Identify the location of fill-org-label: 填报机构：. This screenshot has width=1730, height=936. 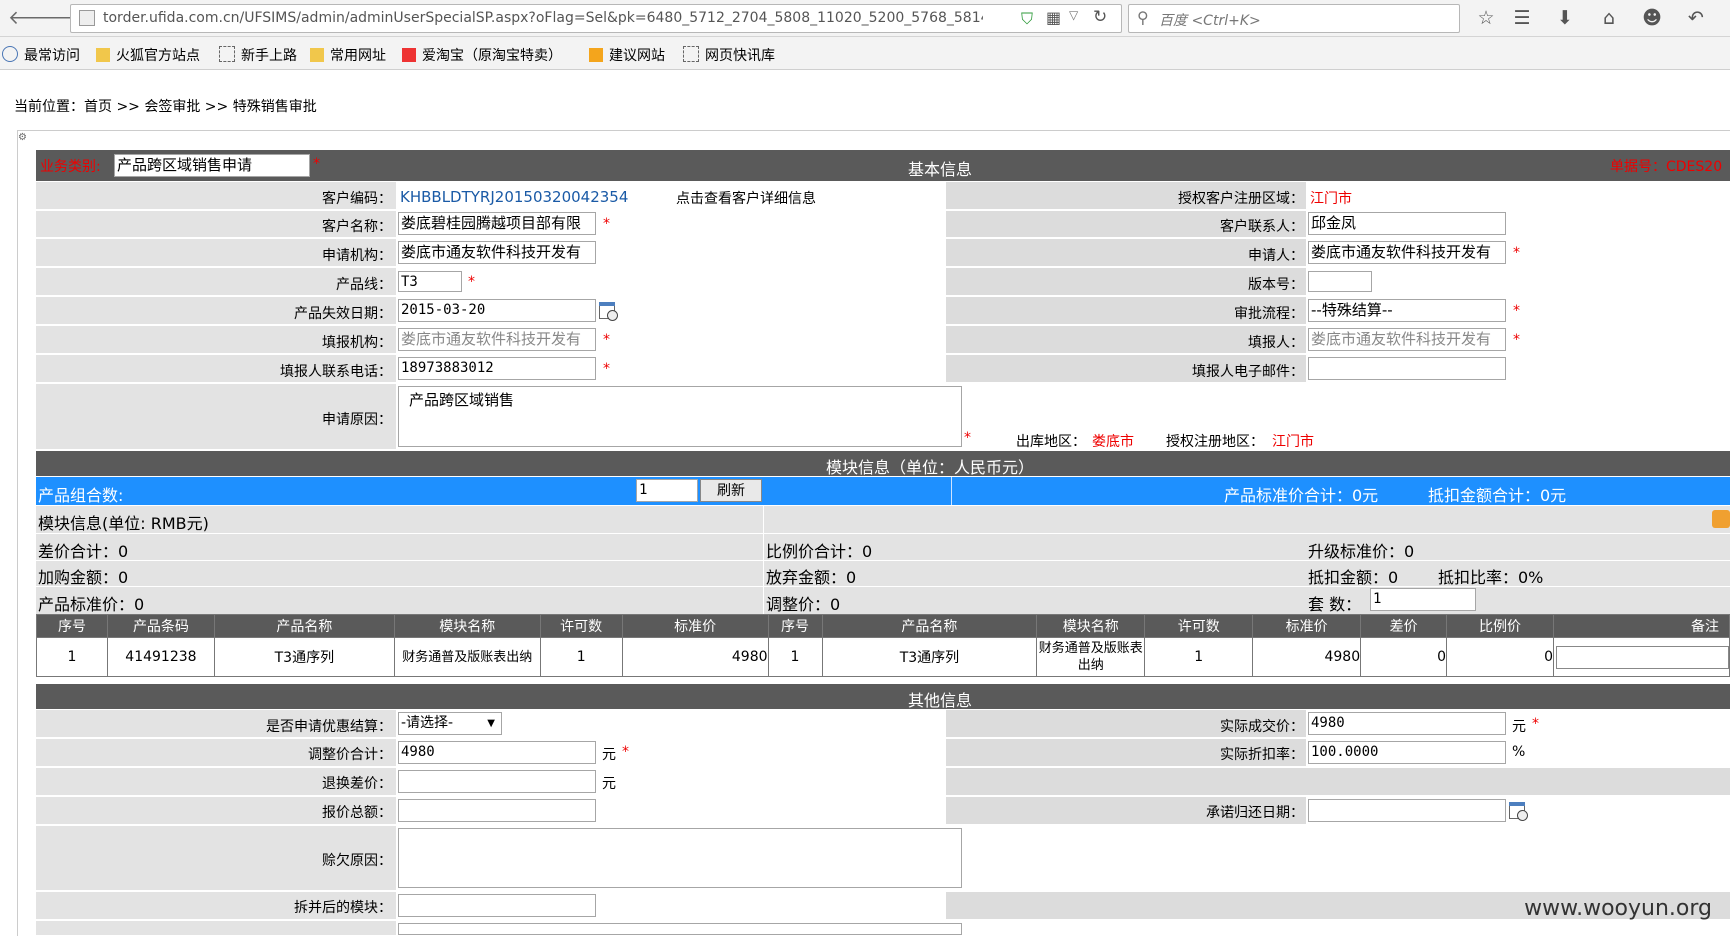
(357, 343).